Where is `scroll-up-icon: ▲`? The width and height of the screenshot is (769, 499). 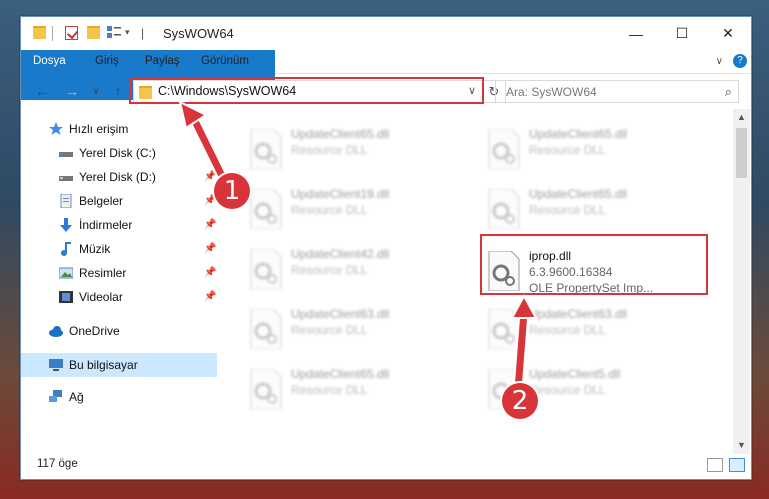 scroll-up-icon: ▲ is located at coordinates (741, 117).